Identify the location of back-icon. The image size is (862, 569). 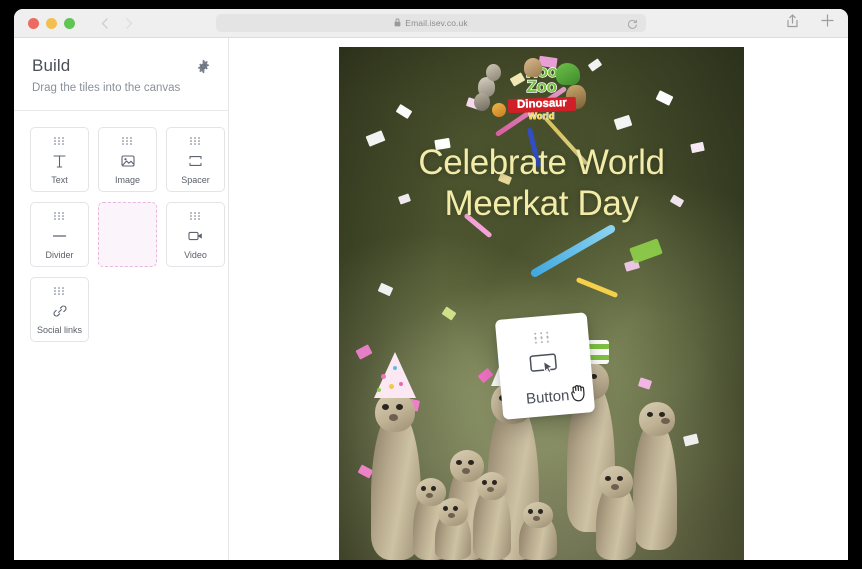
(104, 23).